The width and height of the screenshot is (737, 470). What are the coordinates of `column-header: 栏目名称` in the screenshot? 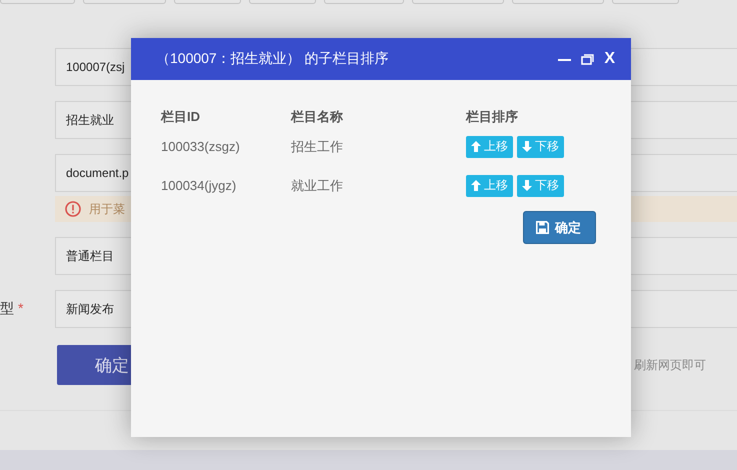 It's located at (317, 117).